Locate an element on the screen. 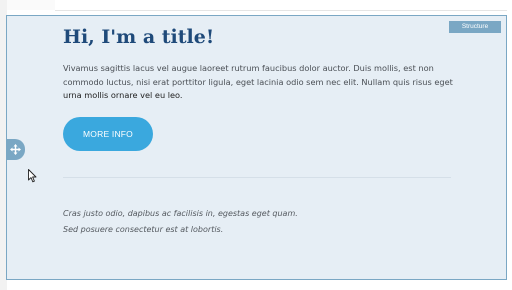  move-handle is located at coordinates (15, 149).